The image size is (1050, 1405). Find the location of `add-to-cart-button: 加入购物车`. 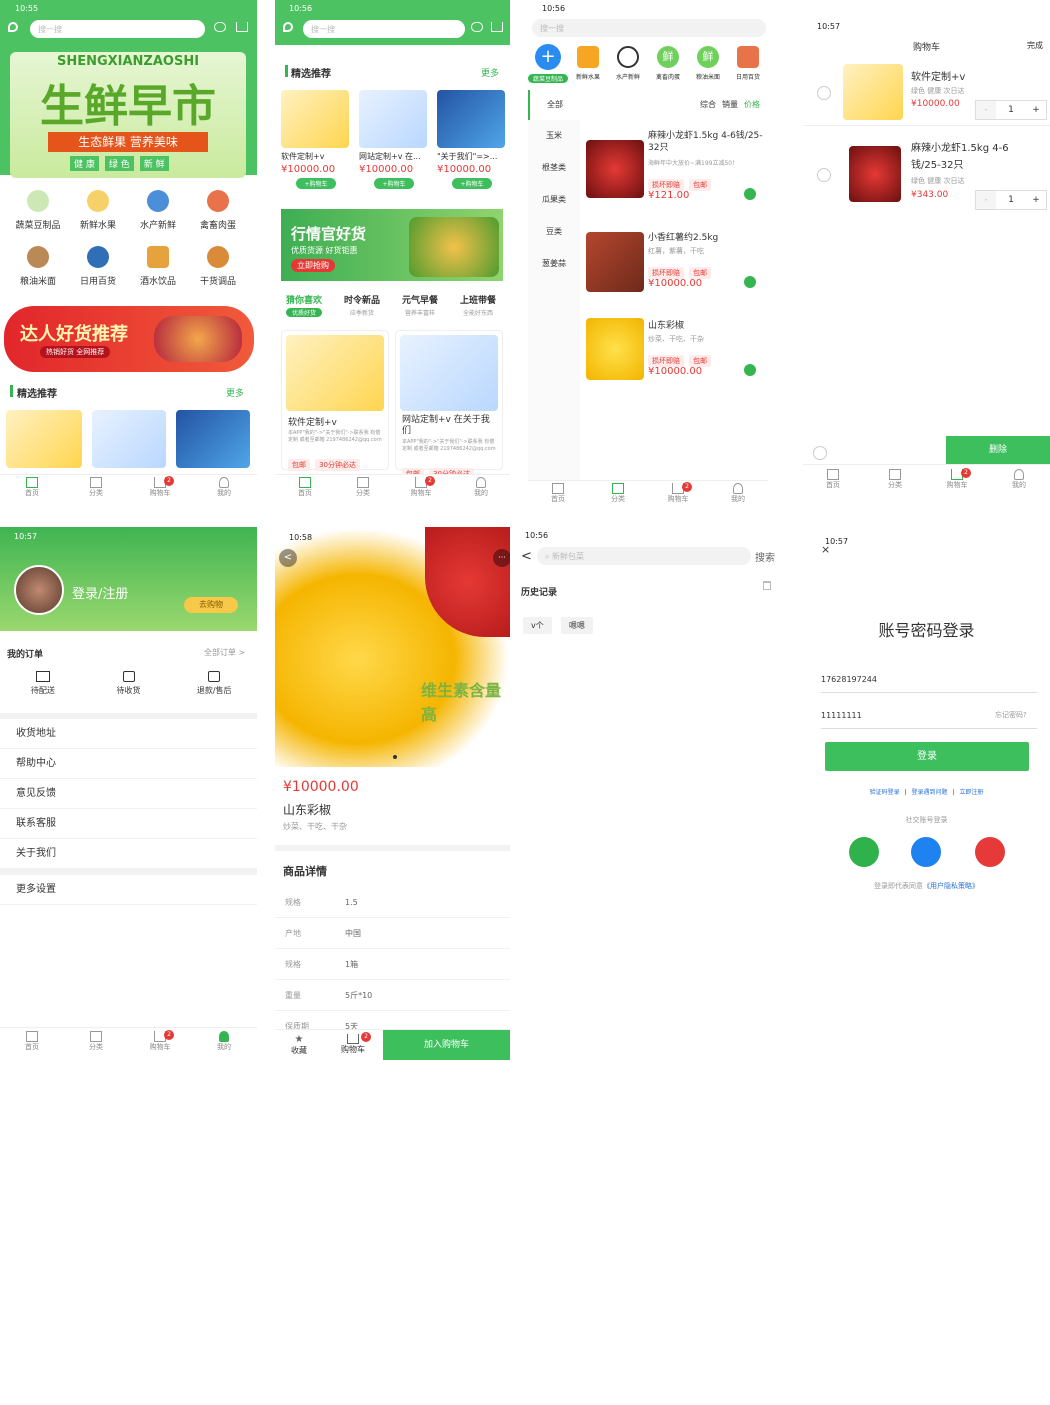

add-to-cart-button: 加入购物车 is located at coordinates (446, 1045).